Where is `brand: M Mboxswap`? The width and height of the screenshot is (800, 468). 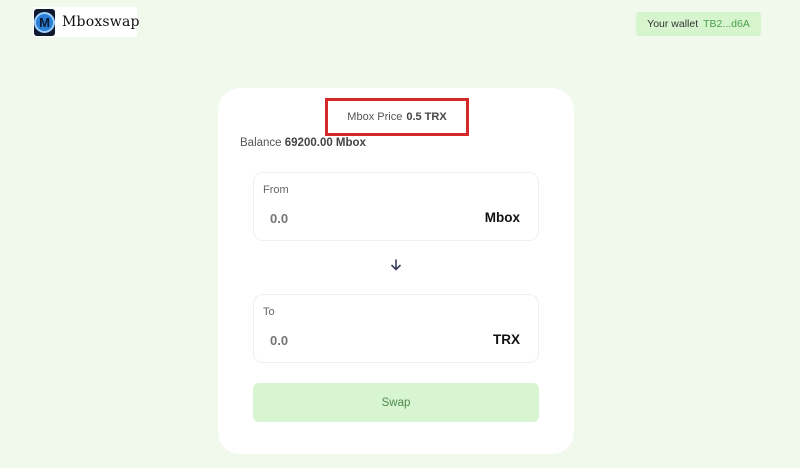 brand: M Mboxswap is located at coordinates (86, 22).